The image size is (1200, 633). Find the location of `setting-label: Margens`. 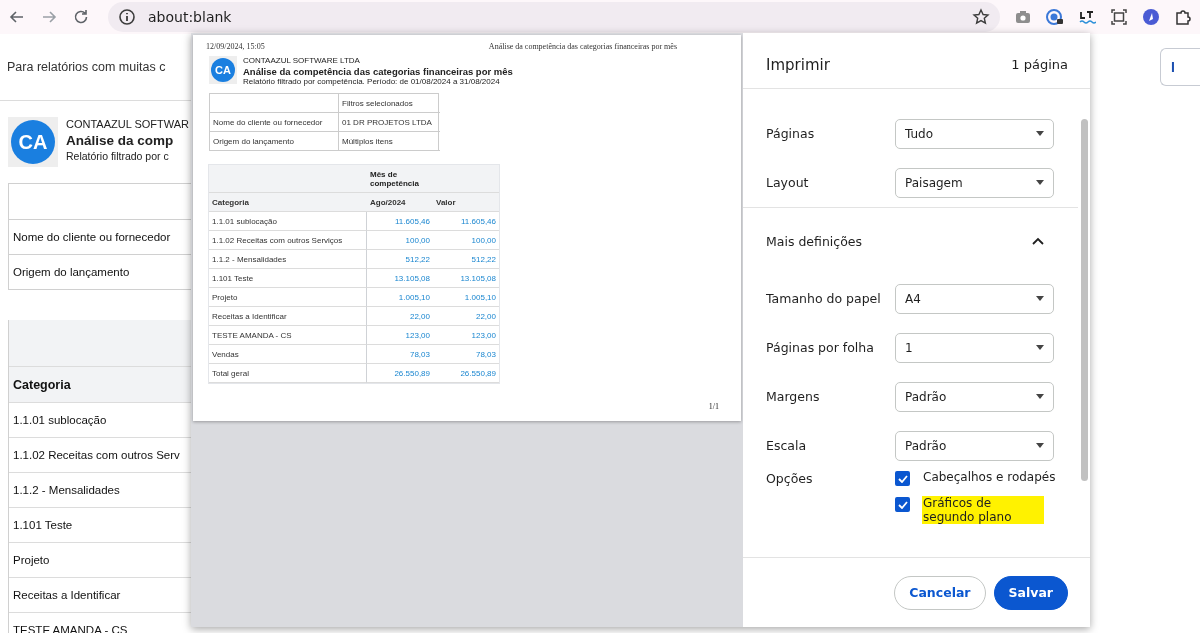

setting-label: Margens is located at coordinates (793, 396).